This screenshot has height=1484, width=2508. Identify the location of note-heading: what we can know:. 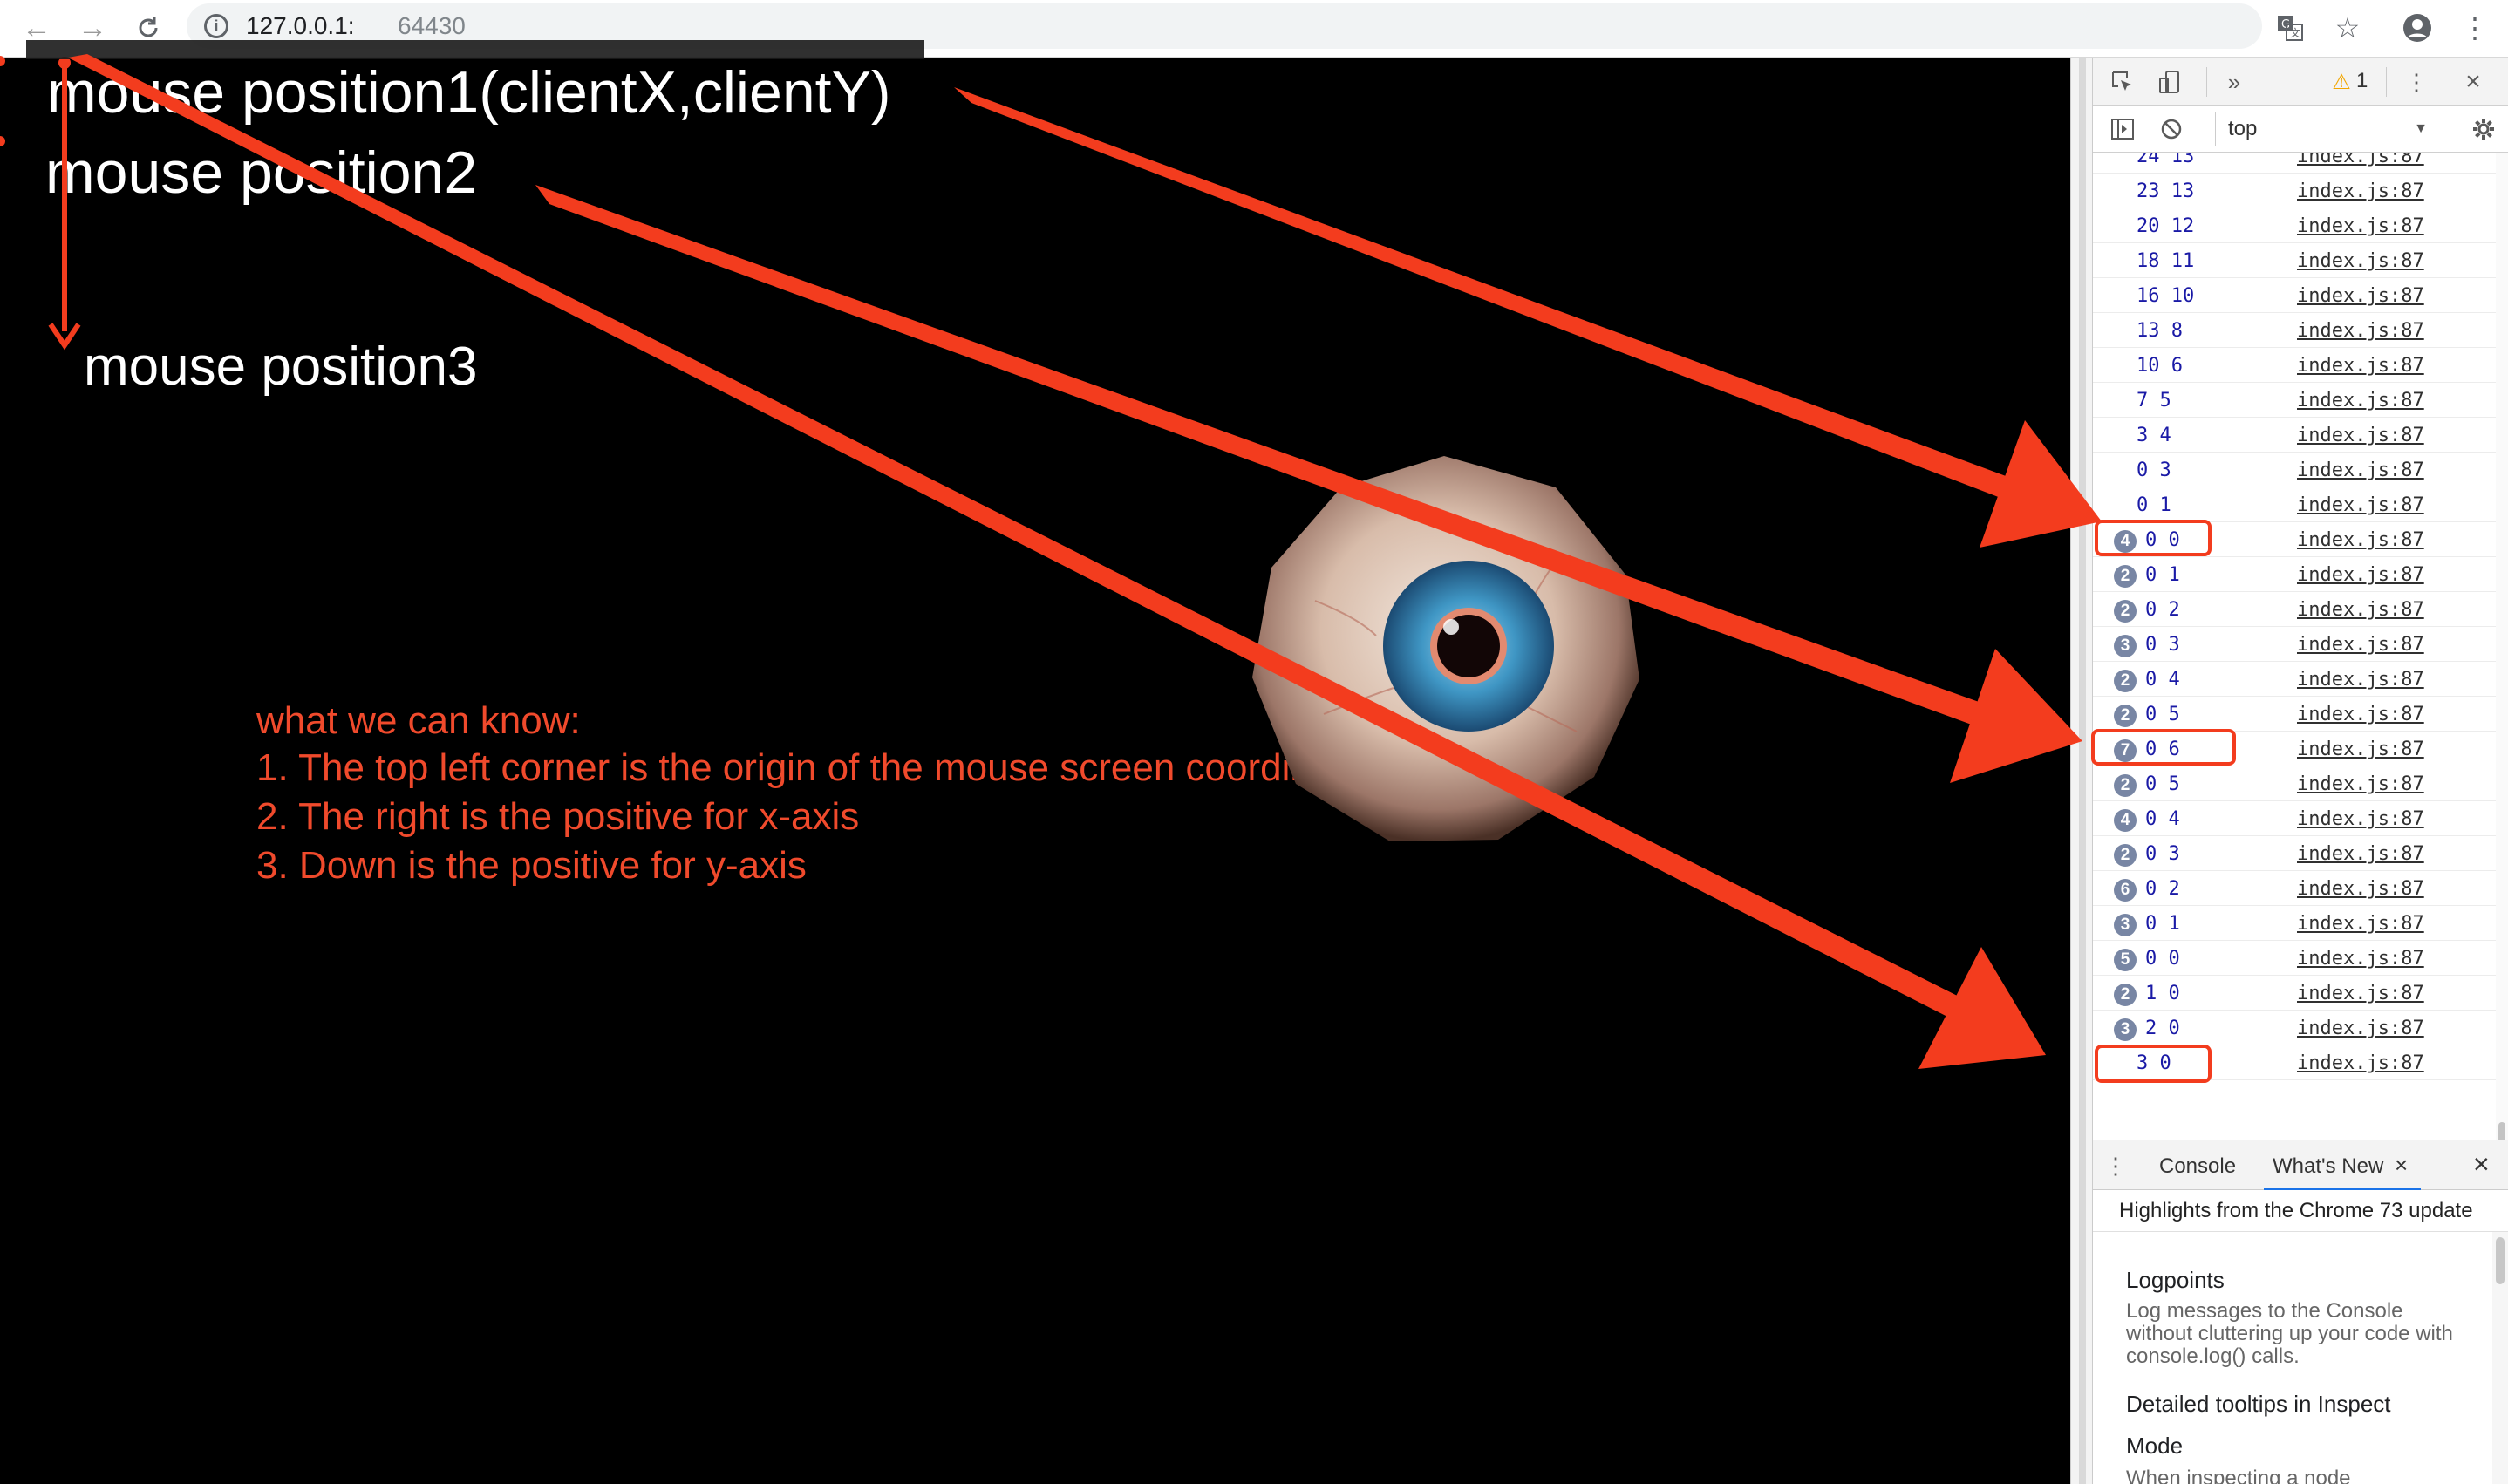
(418, 720).